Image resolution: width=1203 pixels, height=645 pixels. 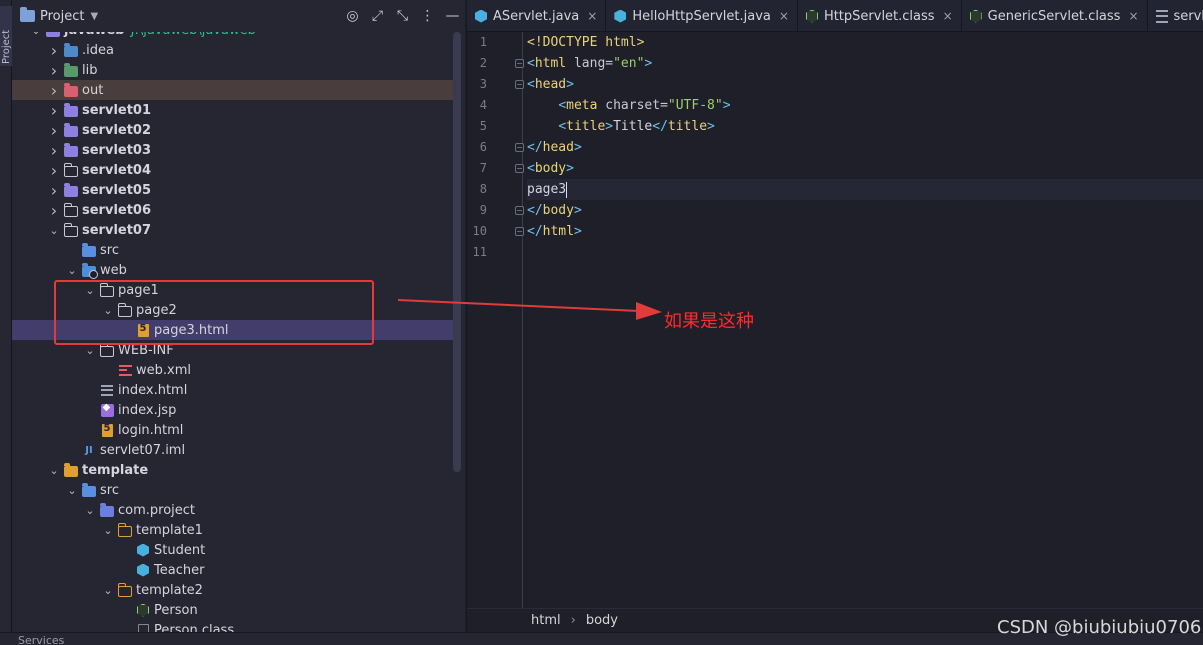 I want to click on tree-item-web-xml: web.xml, so click(x=232, y=370).